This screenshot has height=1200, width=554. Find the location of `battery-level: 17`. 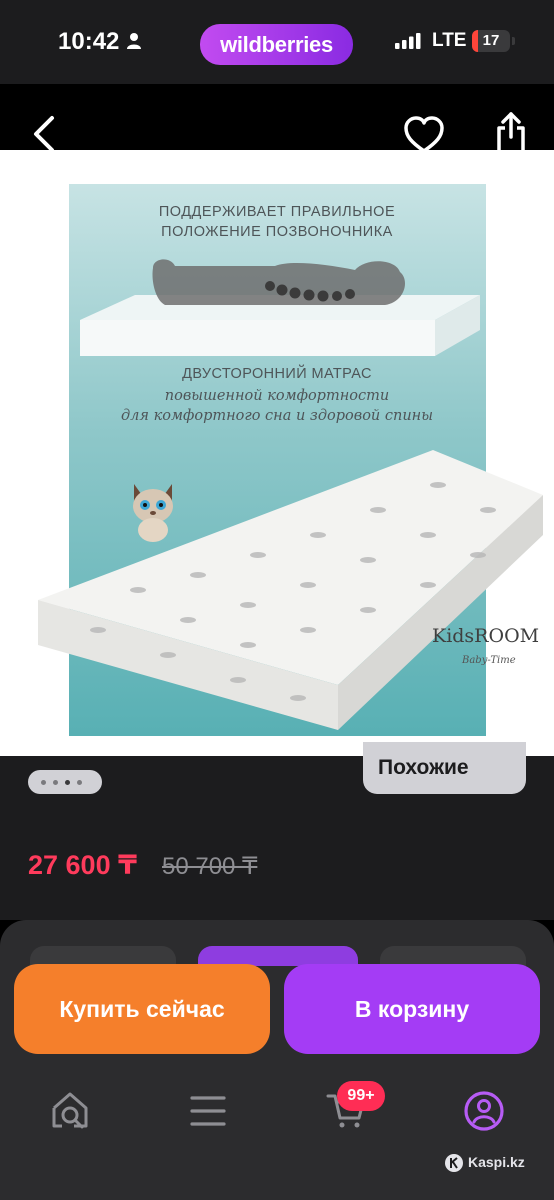

battery-level: 17 is located at coordinates (491, 40).